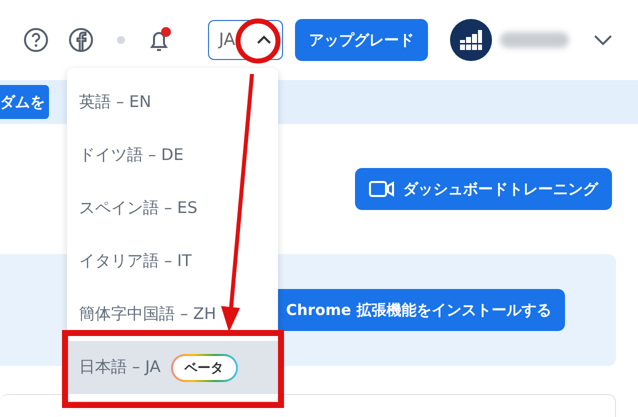  I want to click on language-option: イタリア語 – IT, so click(172, 261).